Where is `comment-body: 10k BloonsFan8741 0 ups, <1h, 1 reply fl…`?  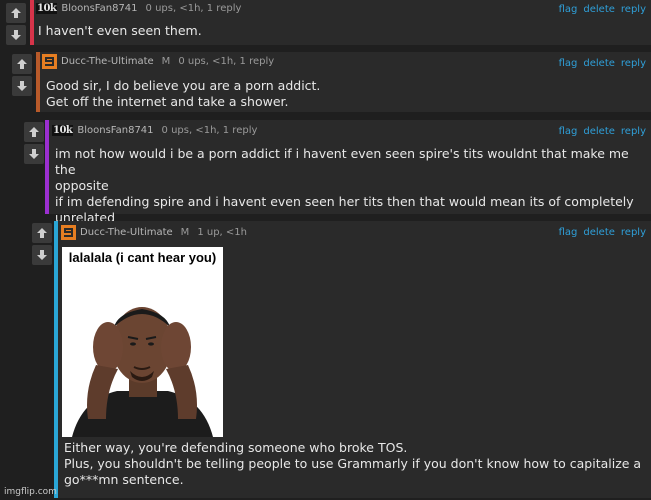 comment-body: 10k BloonsFan8741 0 ups, <1h, 1 reply fl… is located at coordinates (340, 22).